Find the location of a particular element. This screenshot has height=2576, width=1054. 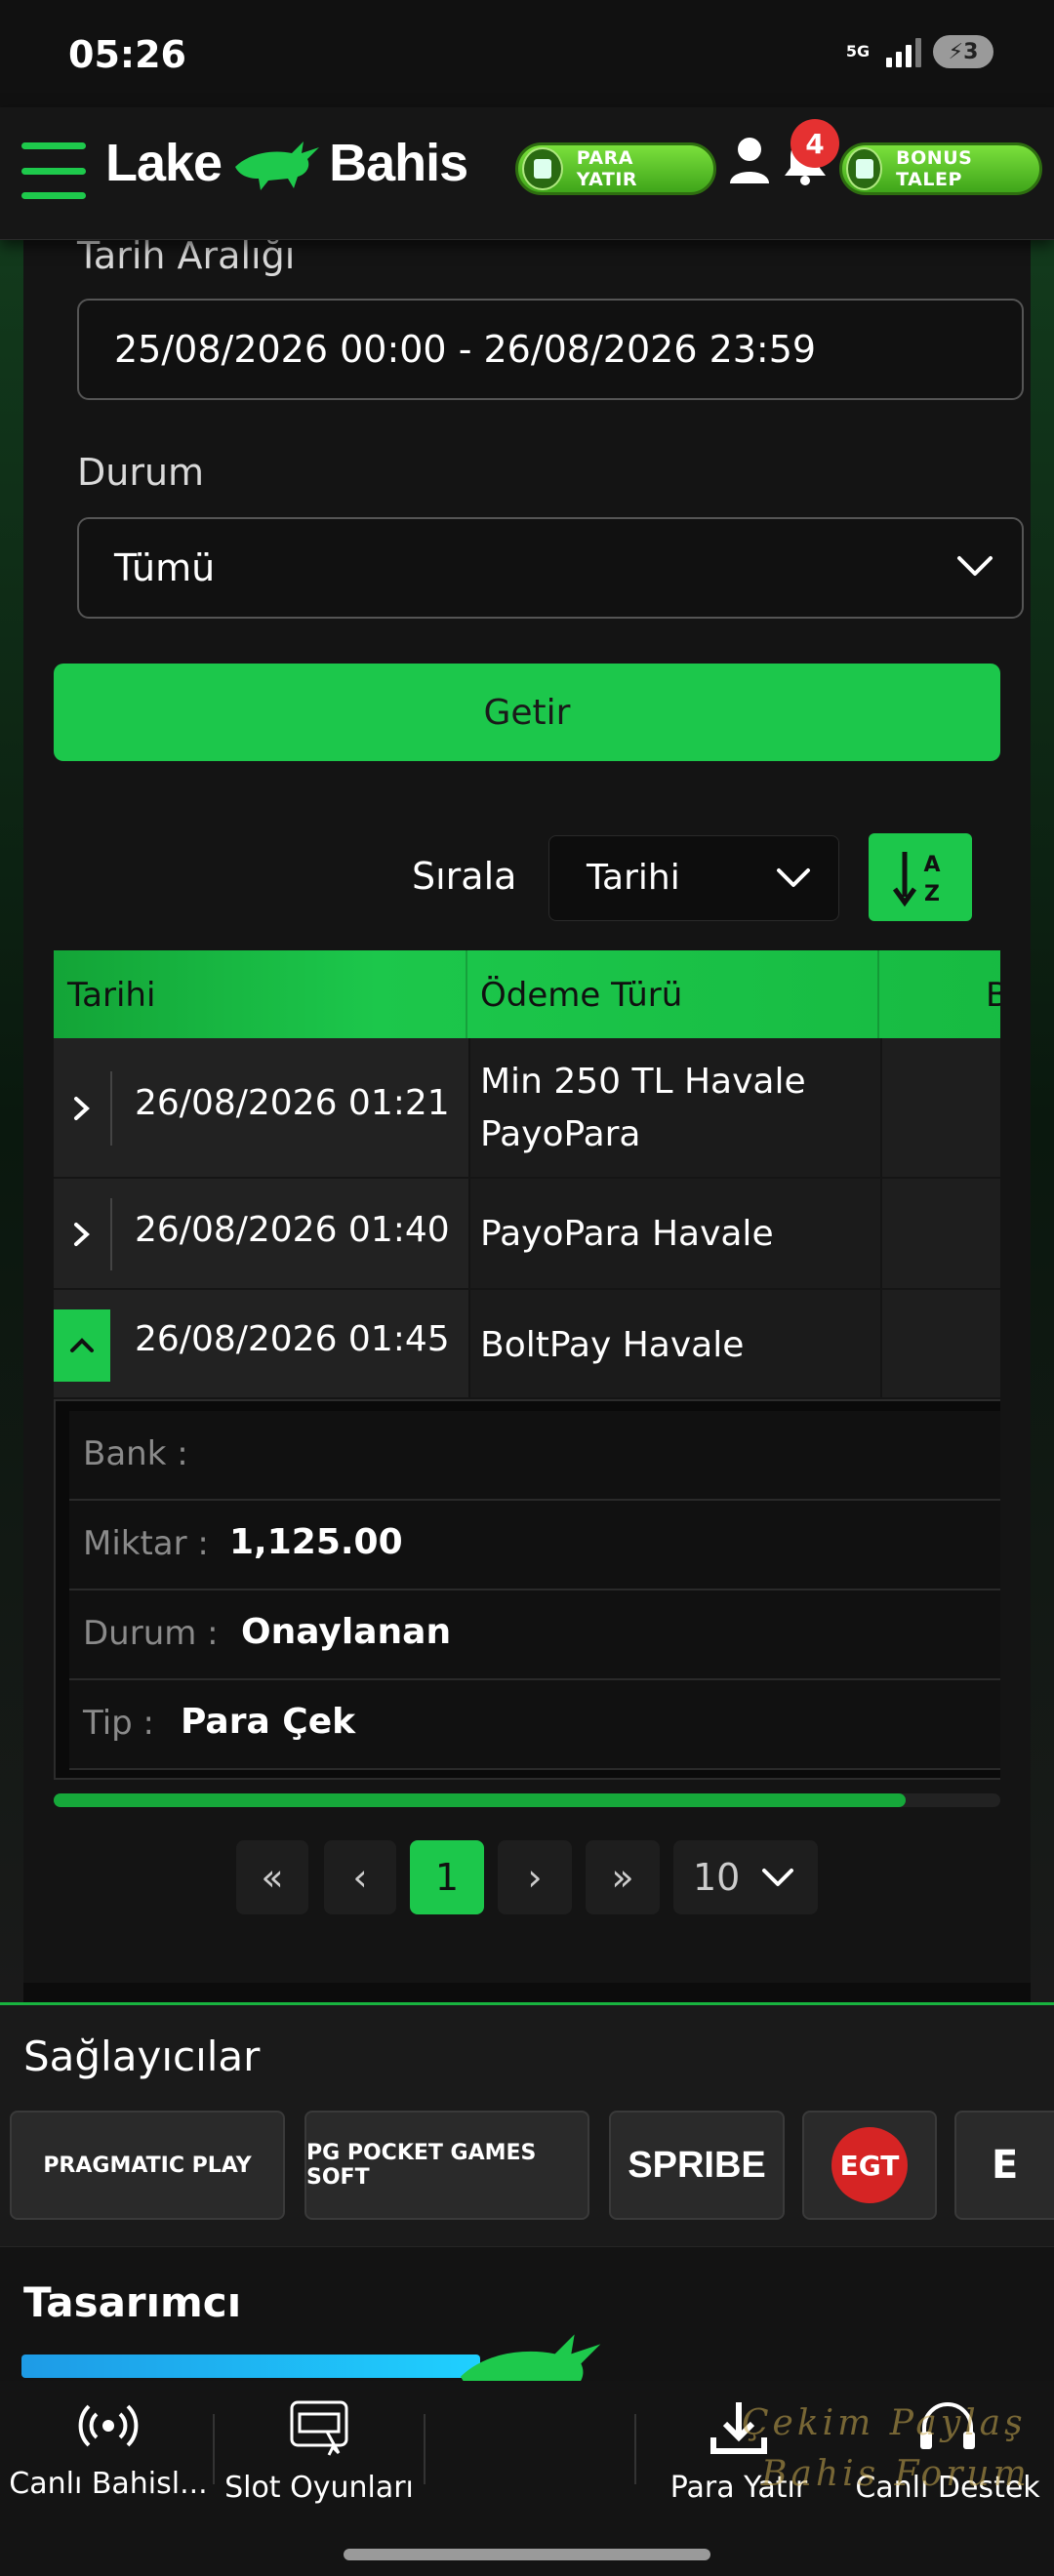

bonus-request-button: BONUS TALEP is located at coordinates (941, 168).